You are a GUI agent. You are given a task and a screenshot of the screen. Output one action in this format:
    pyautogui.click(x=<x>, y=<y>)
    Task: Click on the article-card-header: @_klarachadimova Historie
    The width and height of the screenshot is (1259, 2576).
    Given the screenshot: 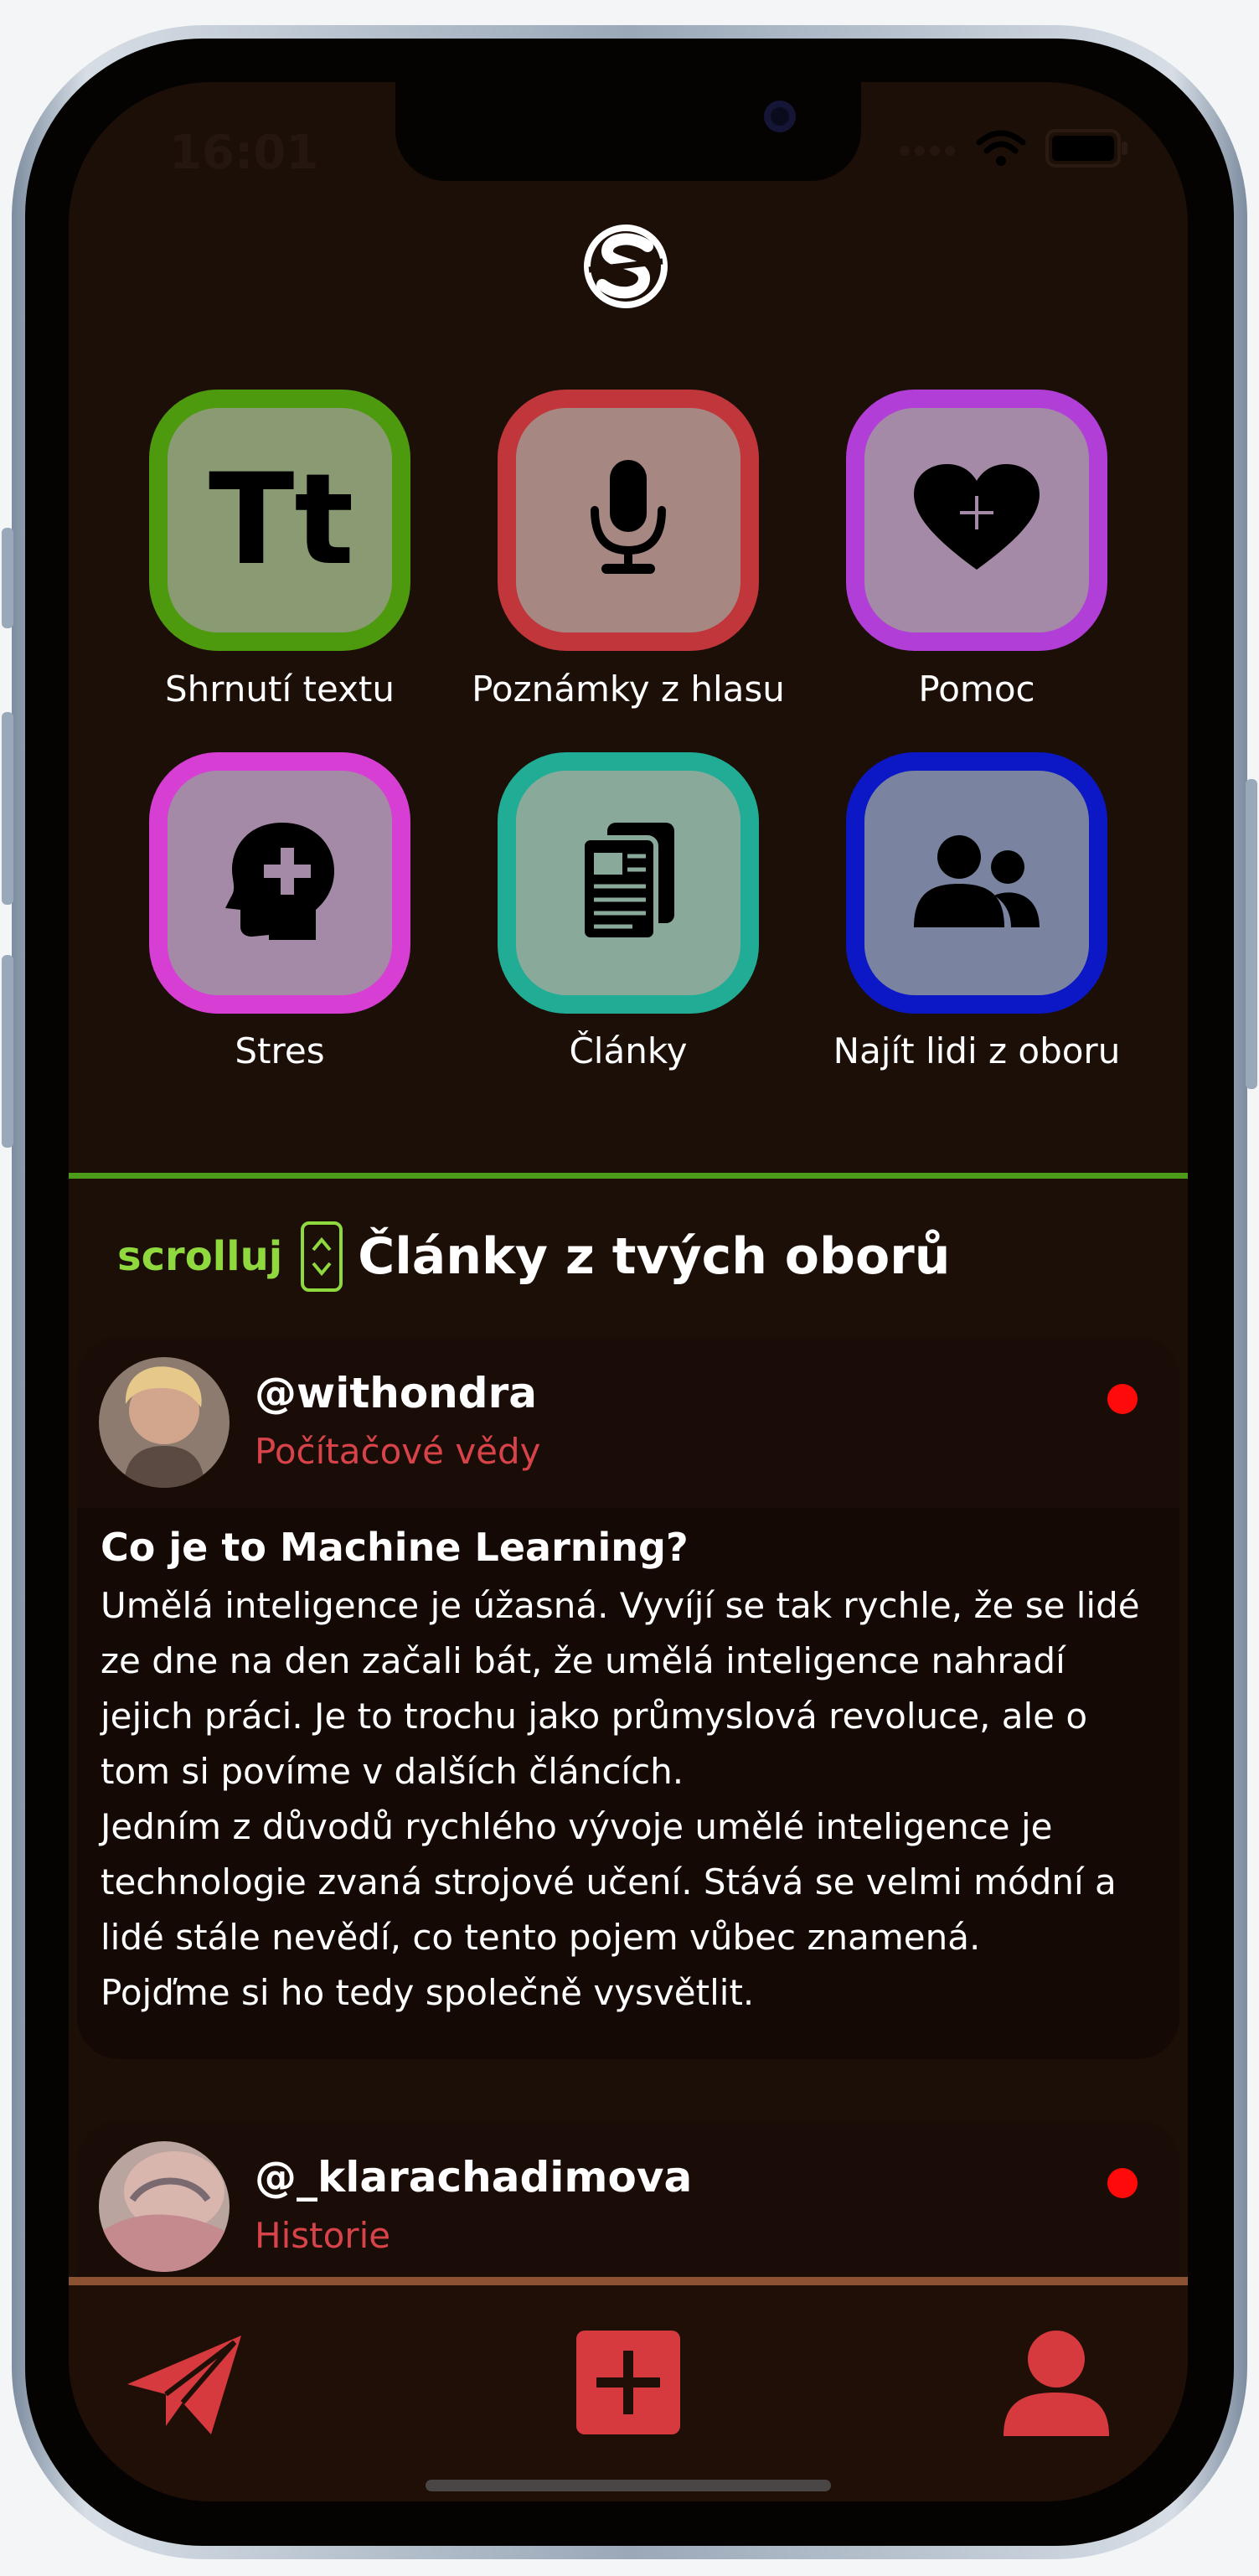 What is the action you would take?
    pyautogui.click(x=628, y=2206)
    